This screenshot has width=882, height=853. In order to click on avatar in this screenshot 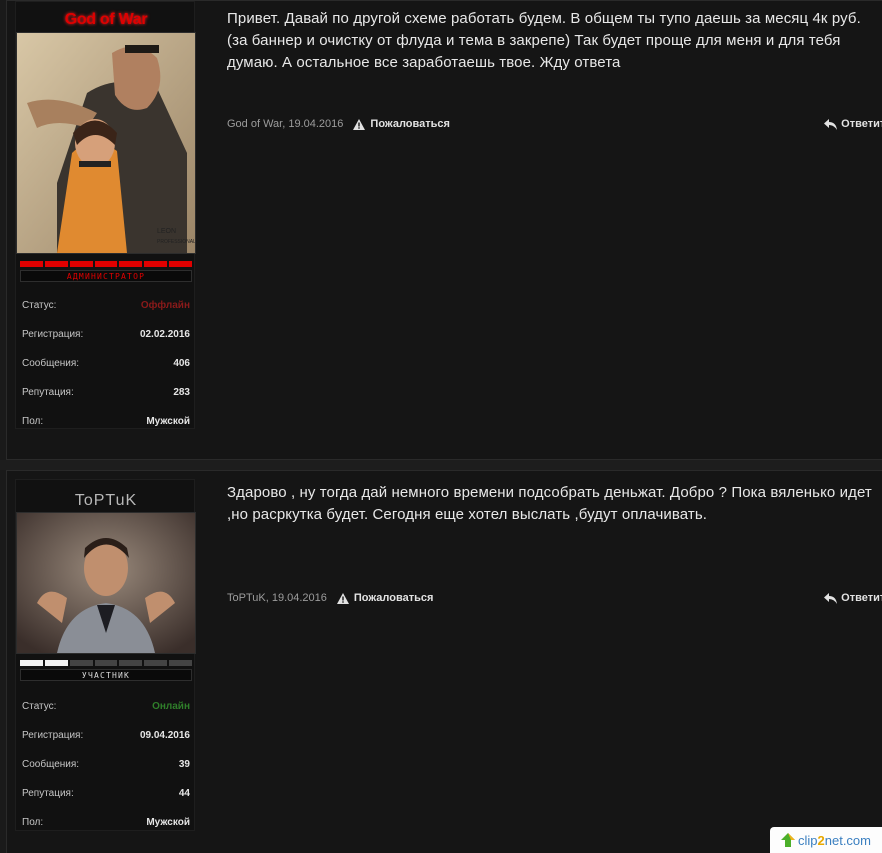, I will do `click(106, 583)`.